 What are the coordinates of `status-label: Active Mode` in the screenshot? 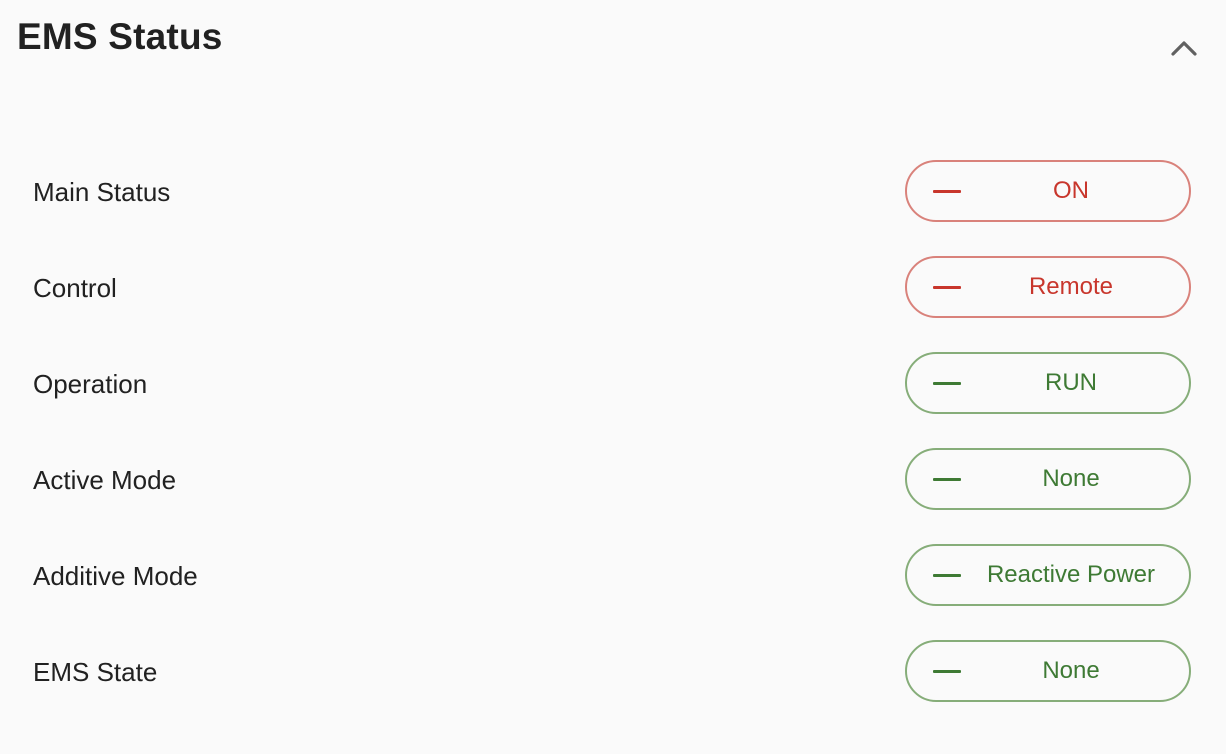 It's located at (105, 480).